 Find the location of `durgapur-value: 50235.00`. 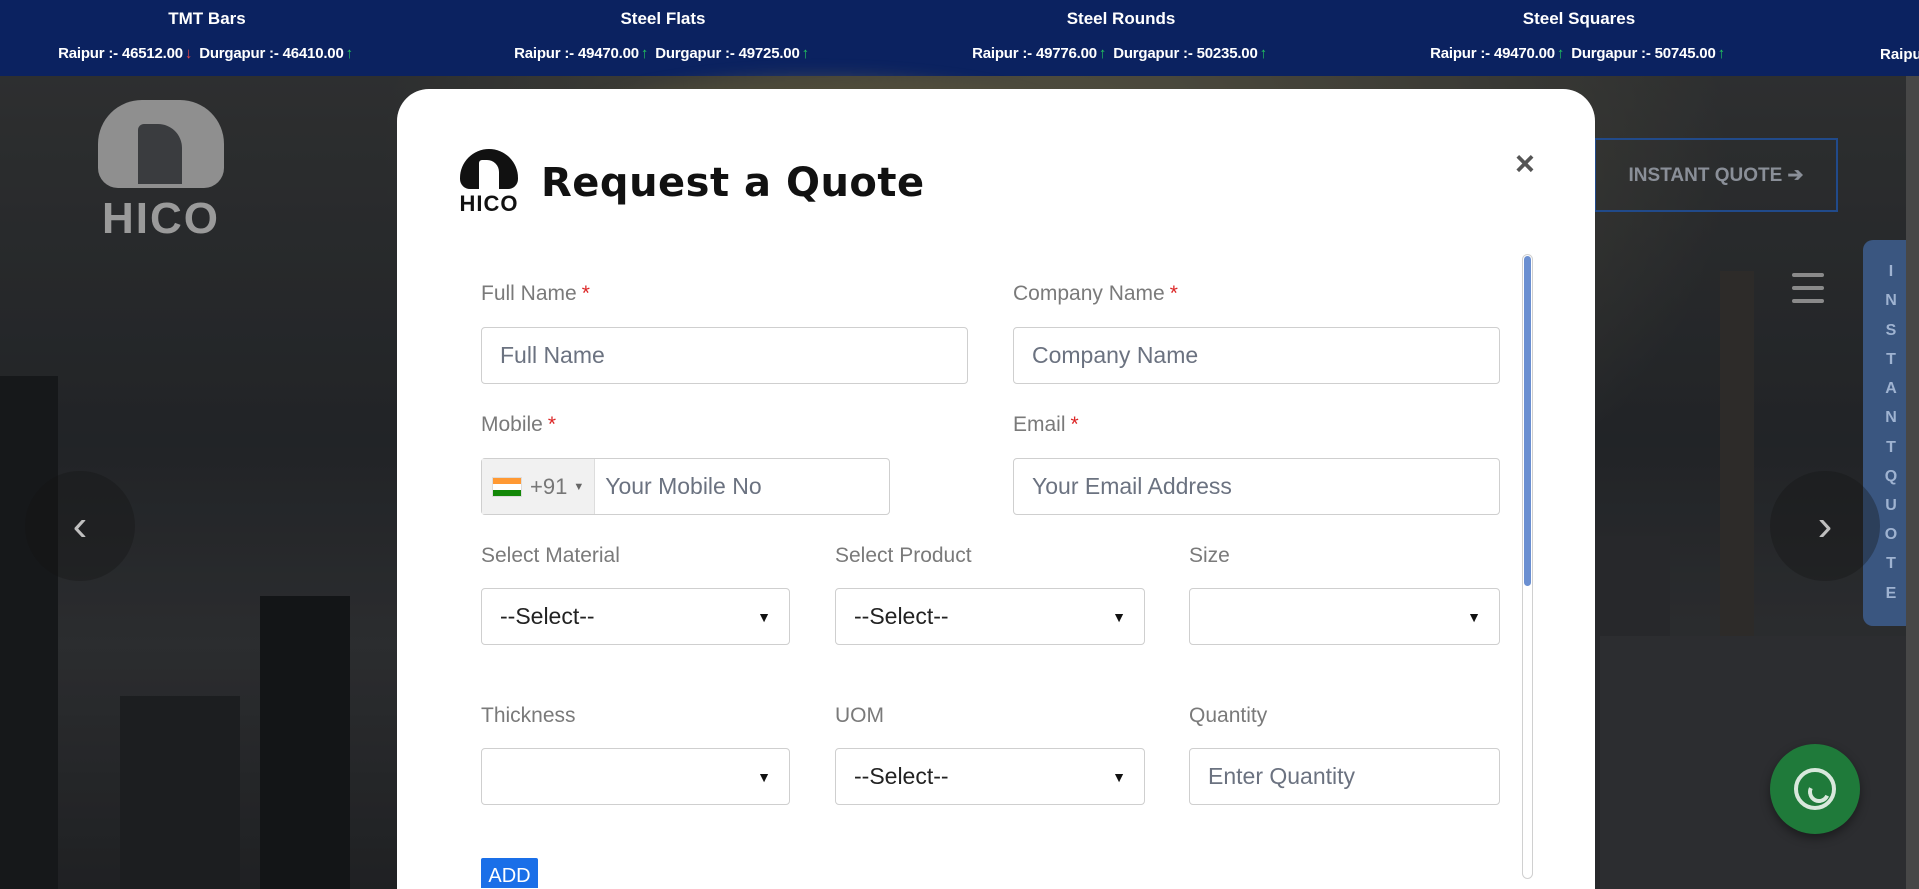

durgapur-value: 50235.00 is located at coordinates (1227, 53).